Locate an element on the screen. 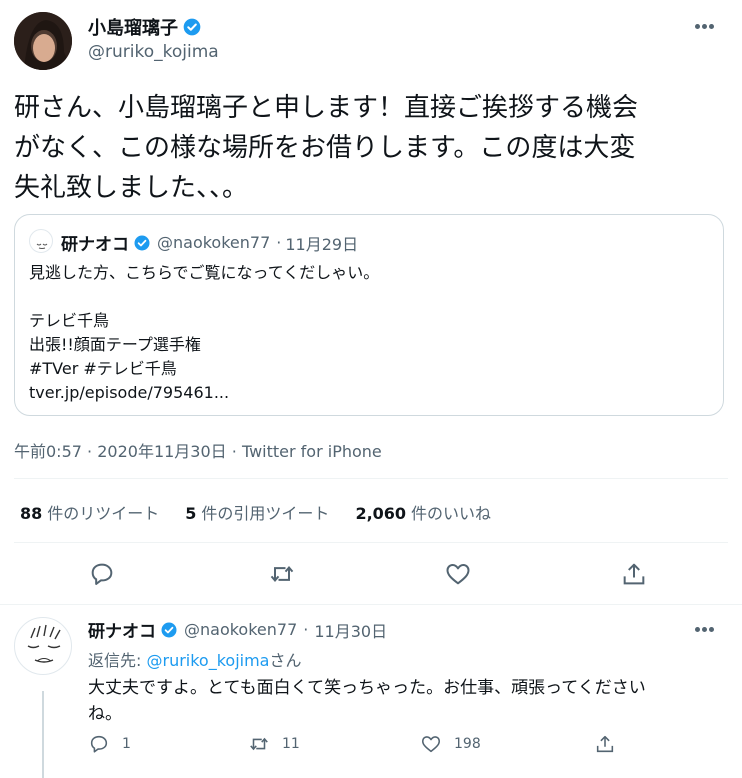 The image size is (742, 778). reply-reply-count: 1 is located at coordinates (126, 744).